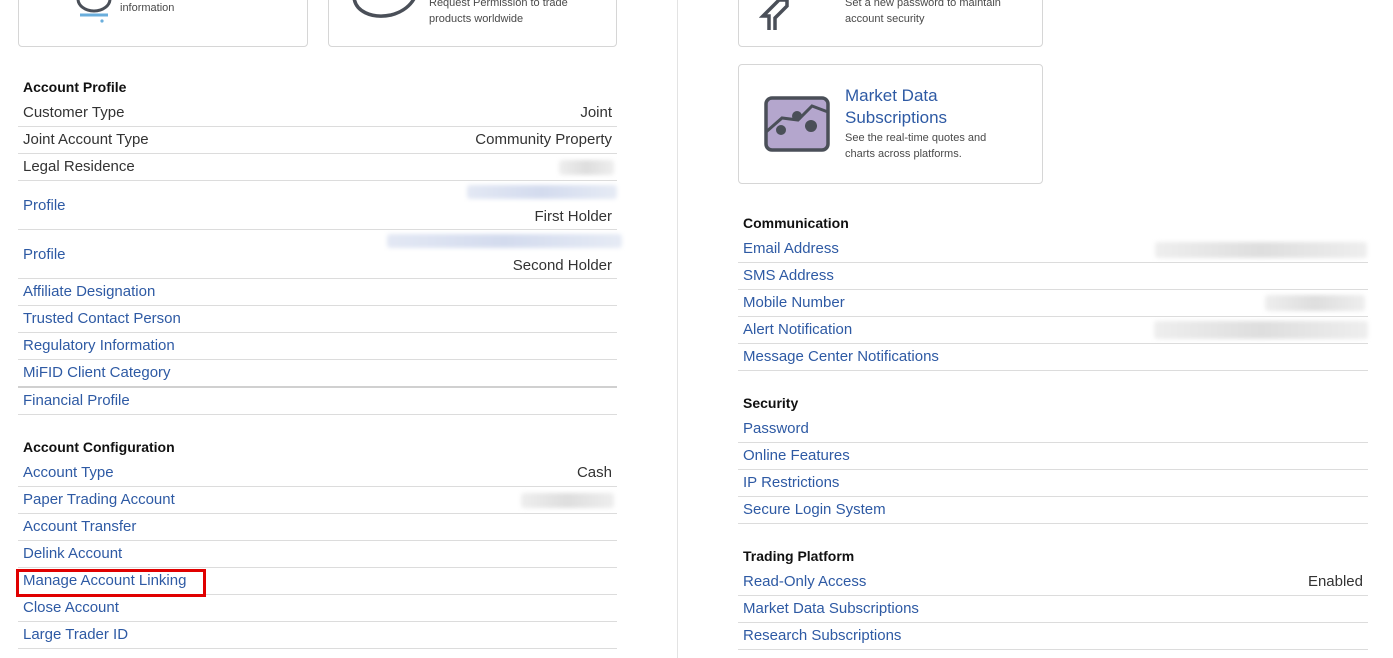 Image resolution: width=1393 pixels, height=658 pixels. I want to click on affiliate-designation-link: Affiliate Designation, so click(89, 292).